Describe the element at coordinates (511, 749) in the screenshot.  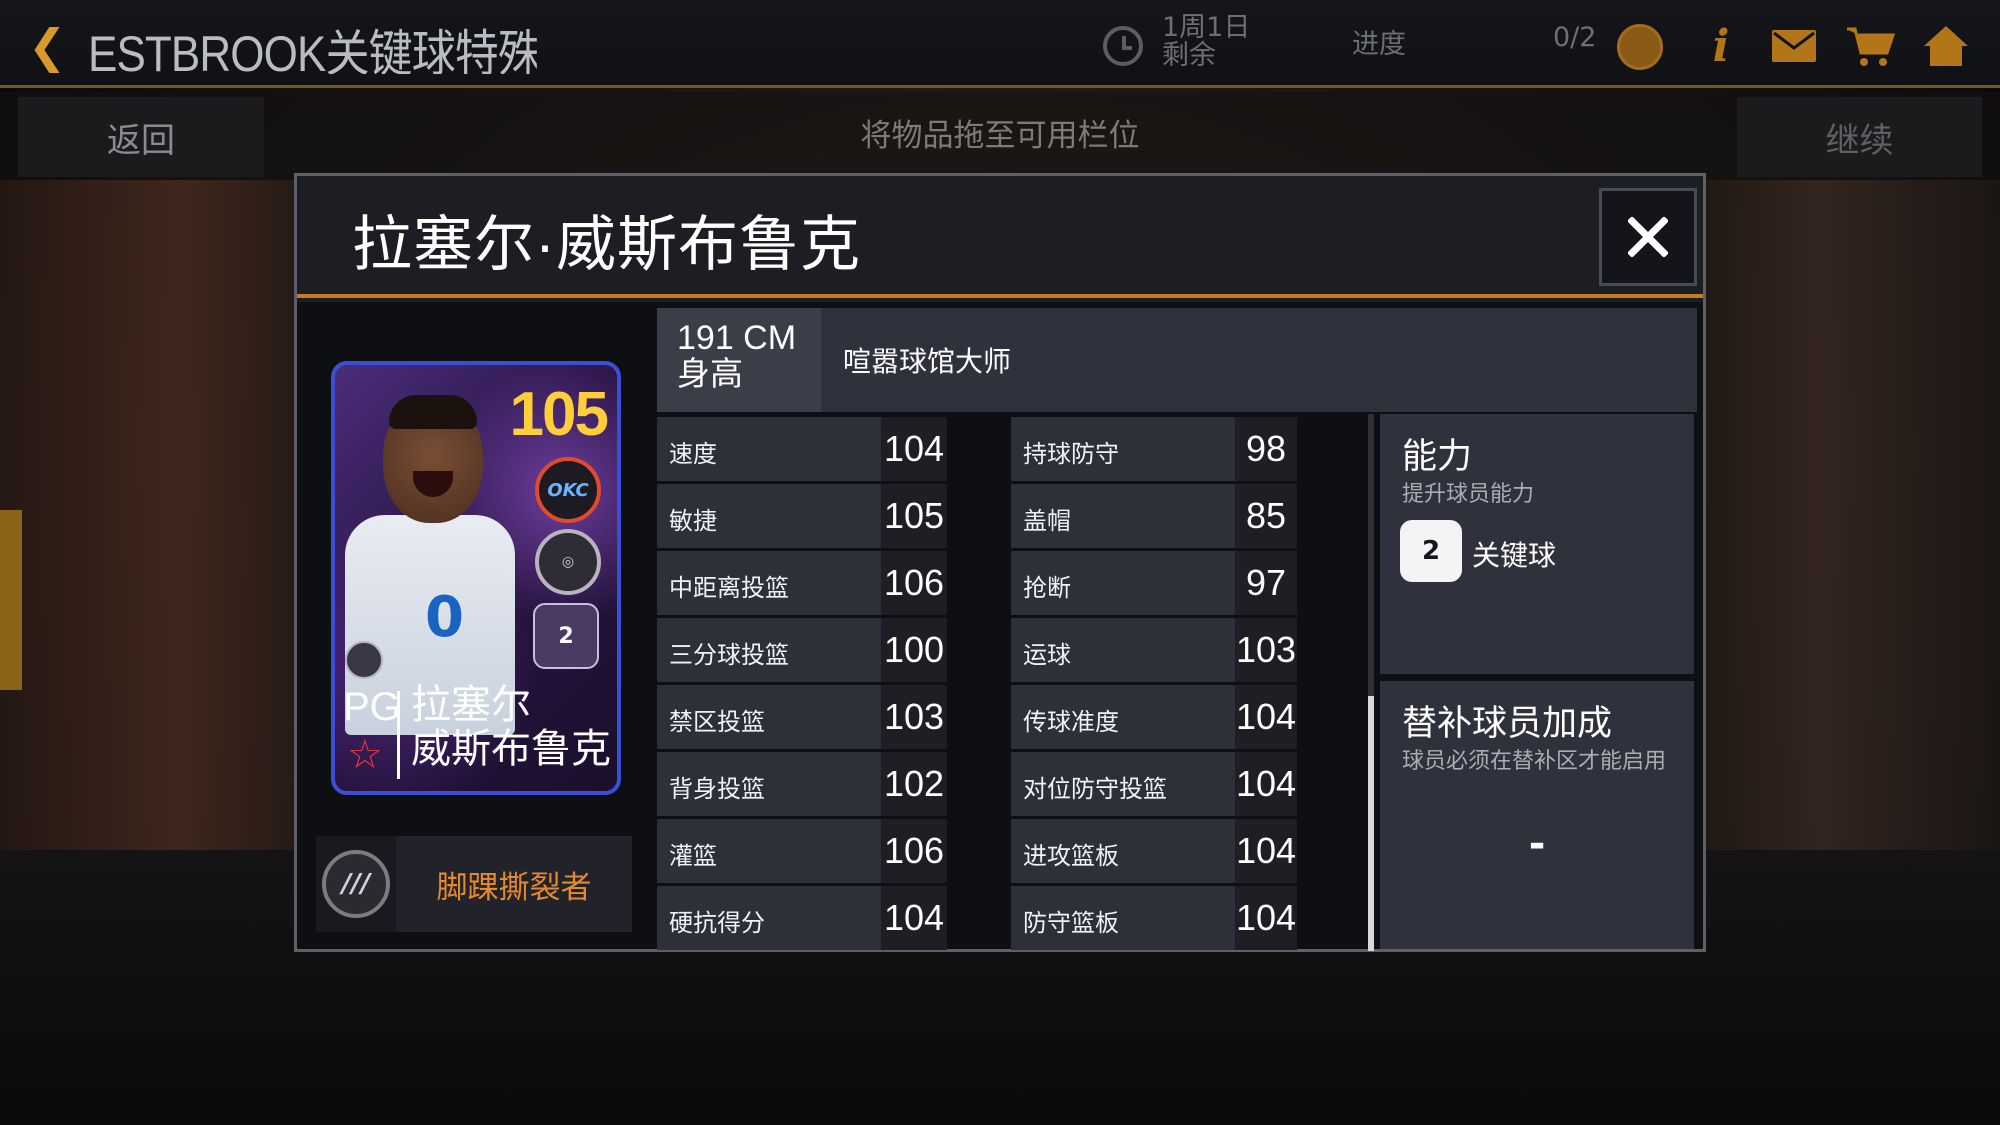
I see `card-last-name: 威斯布鲁克` at that location.